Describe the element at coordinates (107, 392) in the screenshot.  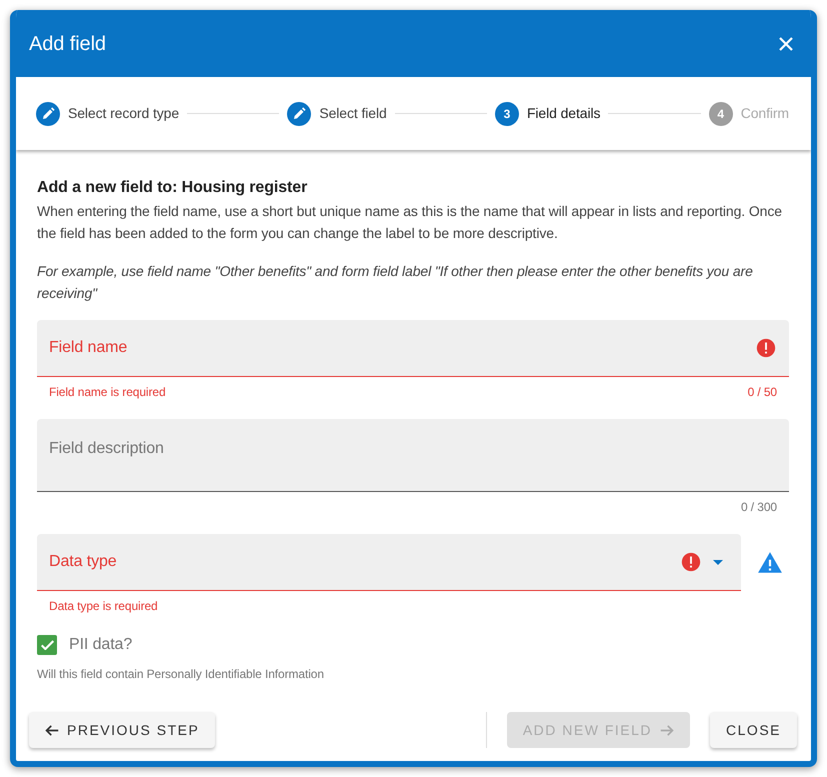
I see `error-message: Field name is required` at that location.